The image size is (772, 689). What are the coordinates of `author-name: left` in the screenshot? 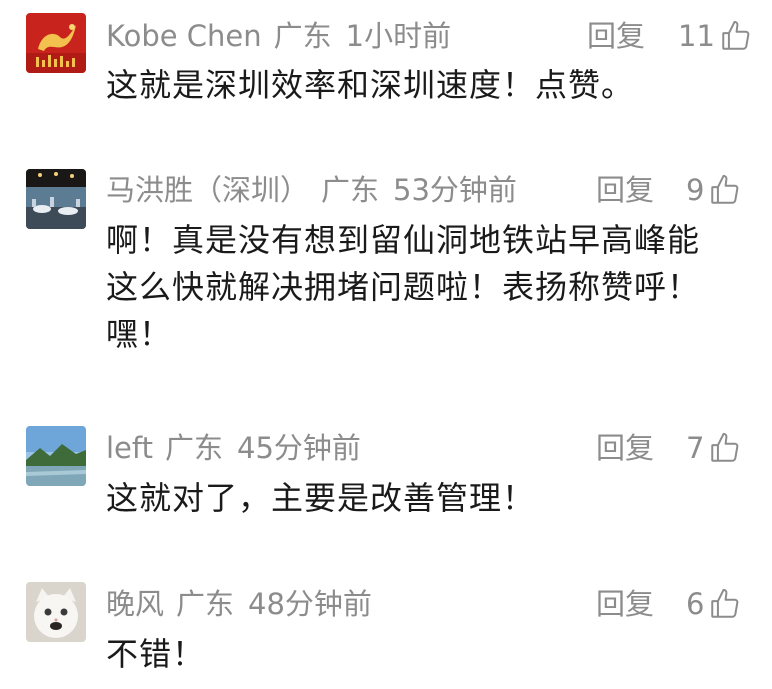 It's located at (129, 448).